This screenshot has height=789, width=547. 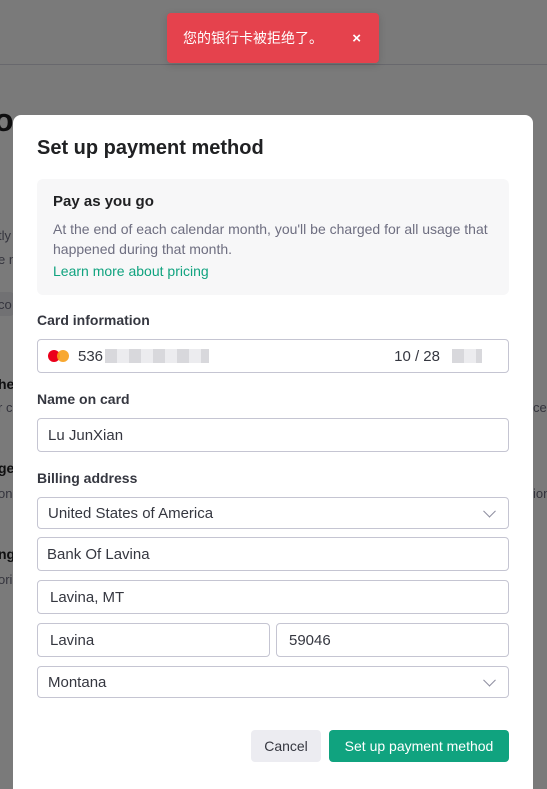 I want to click on close-icon: ×, so click(x=356, y=38).